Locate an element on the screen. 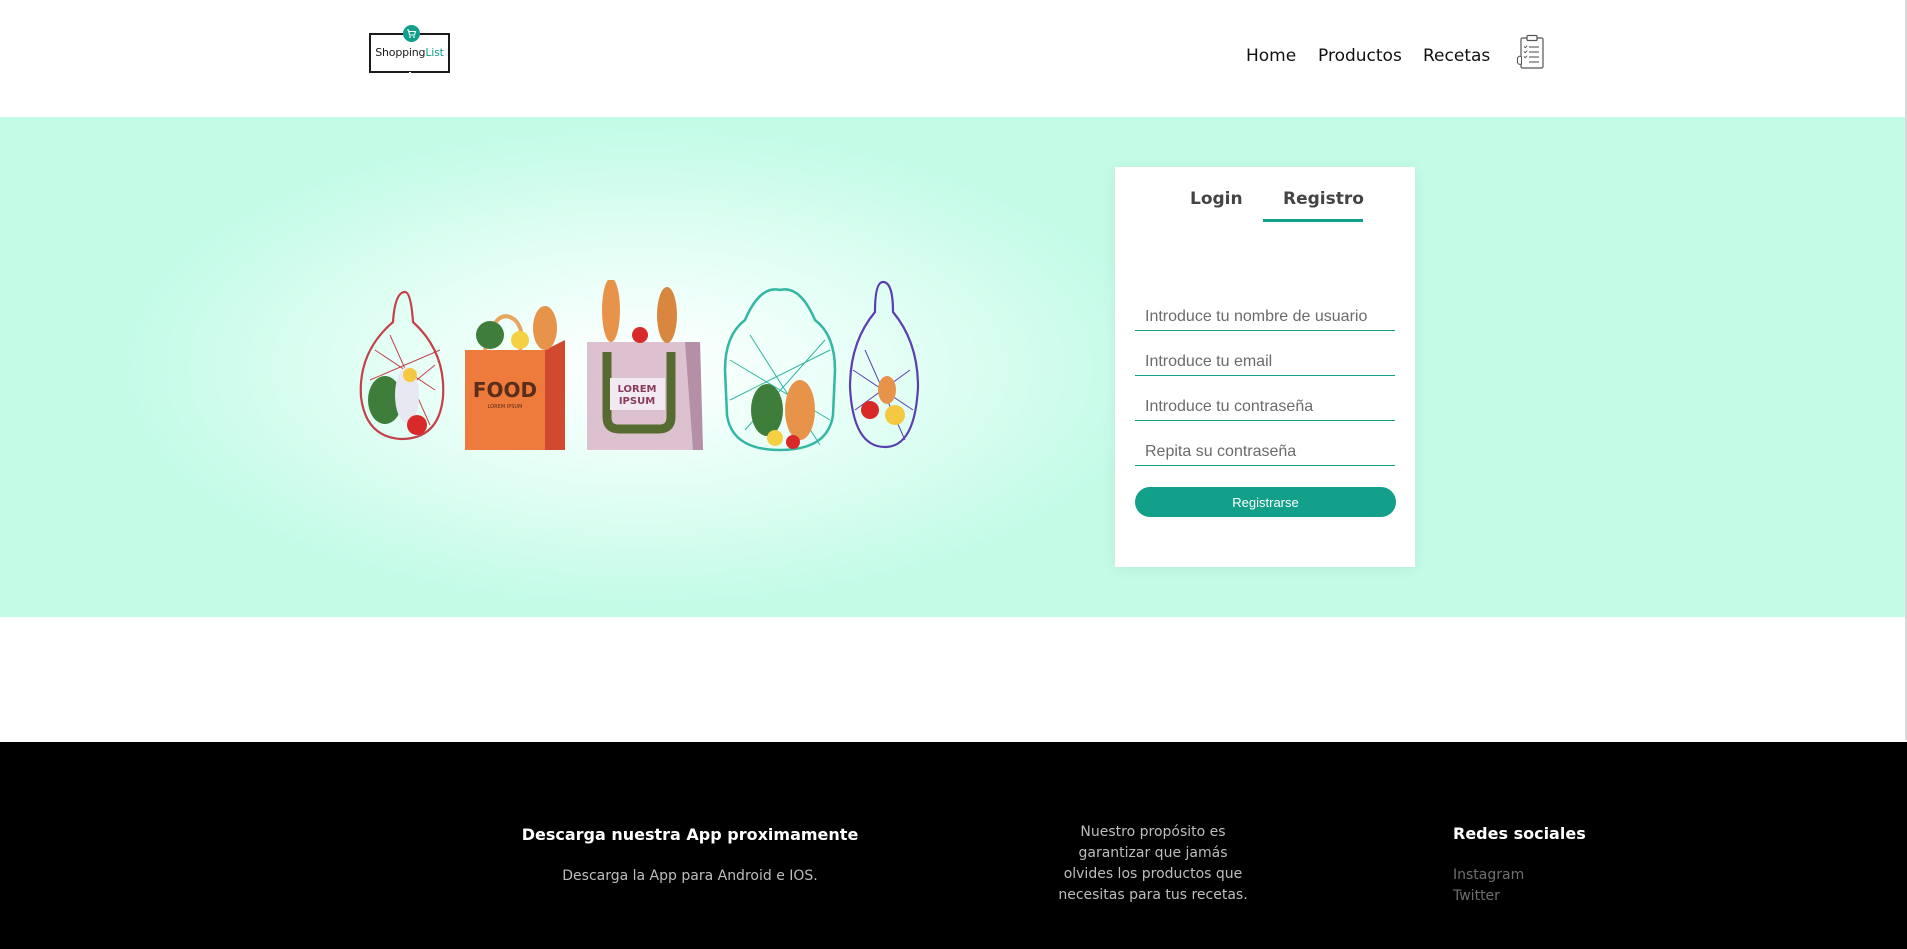  social-title: Redes sociales is located at coordinates (1519, 833).